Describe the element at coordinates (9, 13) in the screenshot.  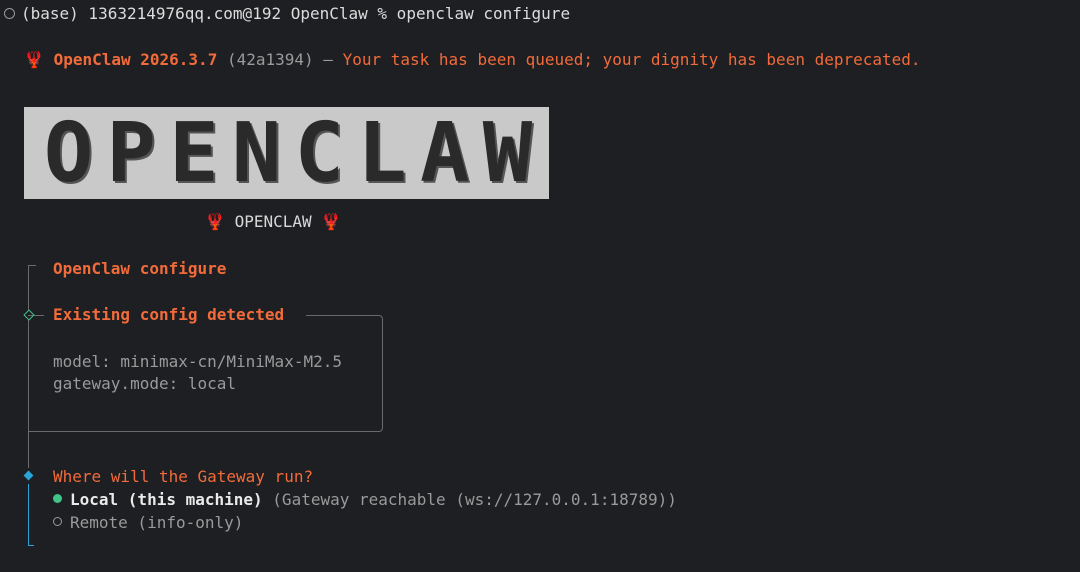
I see `prompt-circle-icon` at that location.